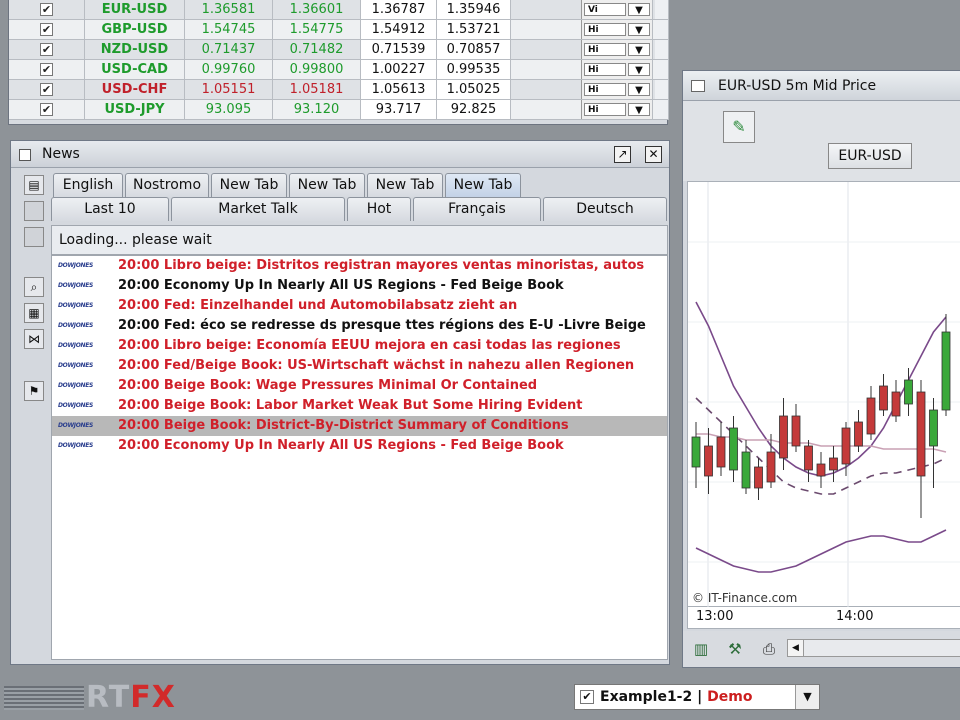 The width and height of the screenshot is (960, 720). What do you see at coordinates (34, 287) in the screenshot?
I see `search-news-icon: ⌕` at bounding box center [34, 287].